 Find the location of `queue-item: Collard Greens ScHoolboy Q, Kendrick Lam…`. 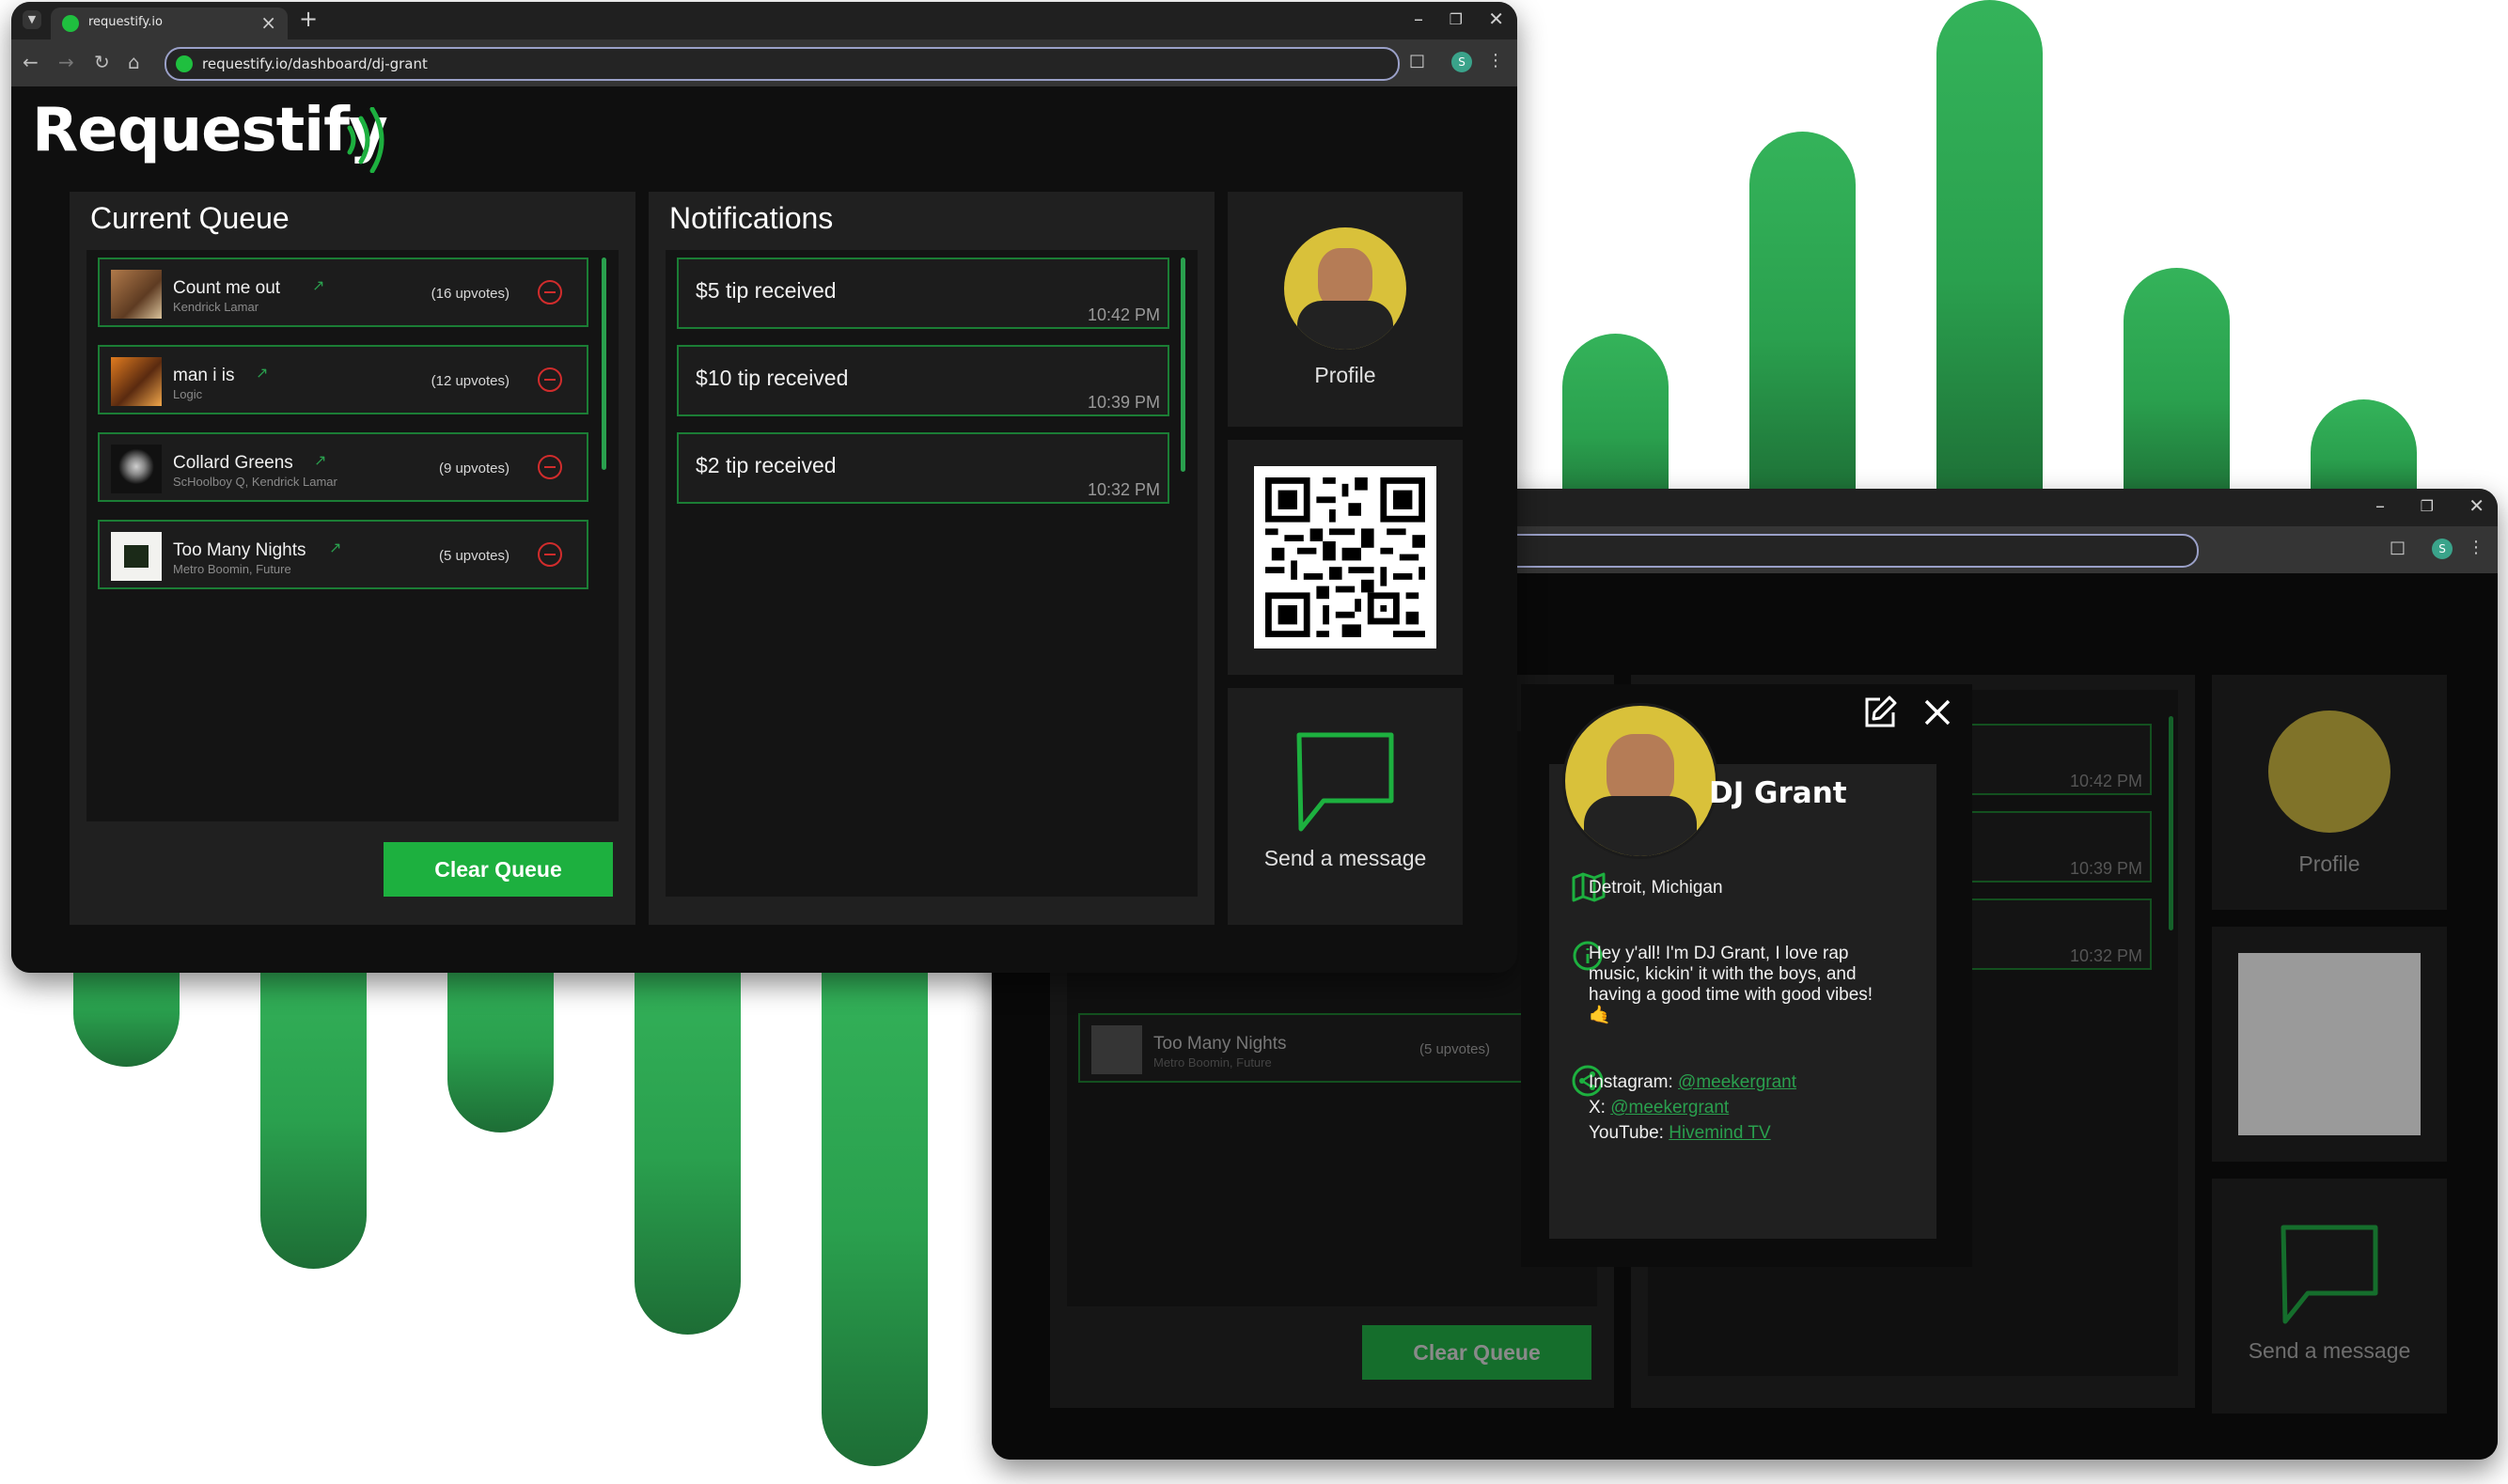

queue-item: Collard Greens ScHoolboy Q, Kendrick Lam… is located at coordinates (343, 467).